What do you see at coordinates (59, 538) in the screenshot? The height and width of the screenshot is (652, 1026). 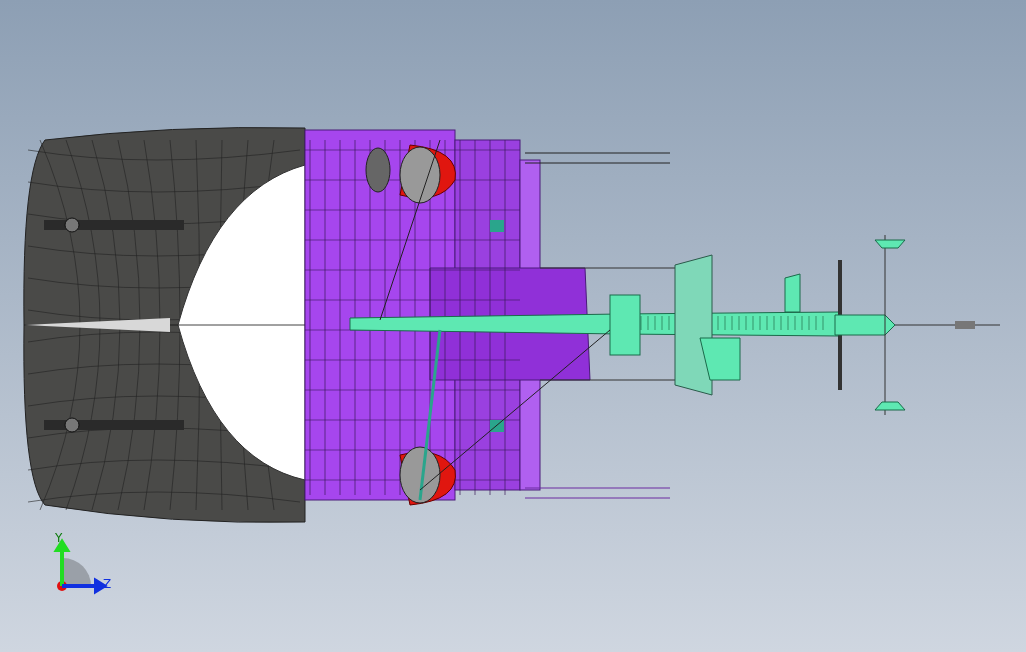 I see `axis-label: Y` at bounding box center [59, 538].